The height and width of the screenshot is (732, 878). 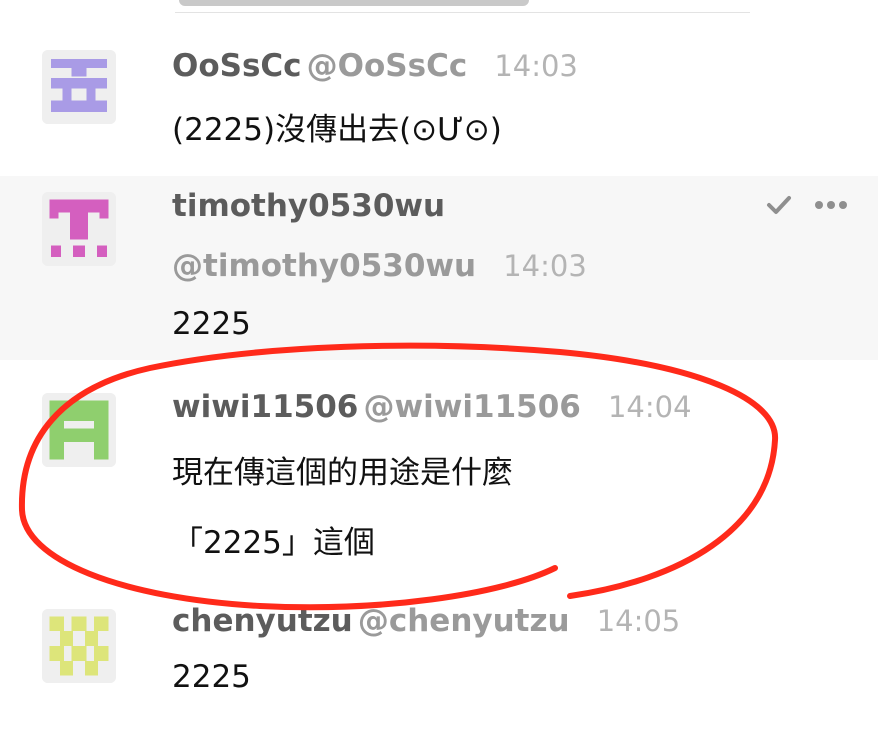 I want to click on message-header: timothy0530wu, so click(x=308, y=206).